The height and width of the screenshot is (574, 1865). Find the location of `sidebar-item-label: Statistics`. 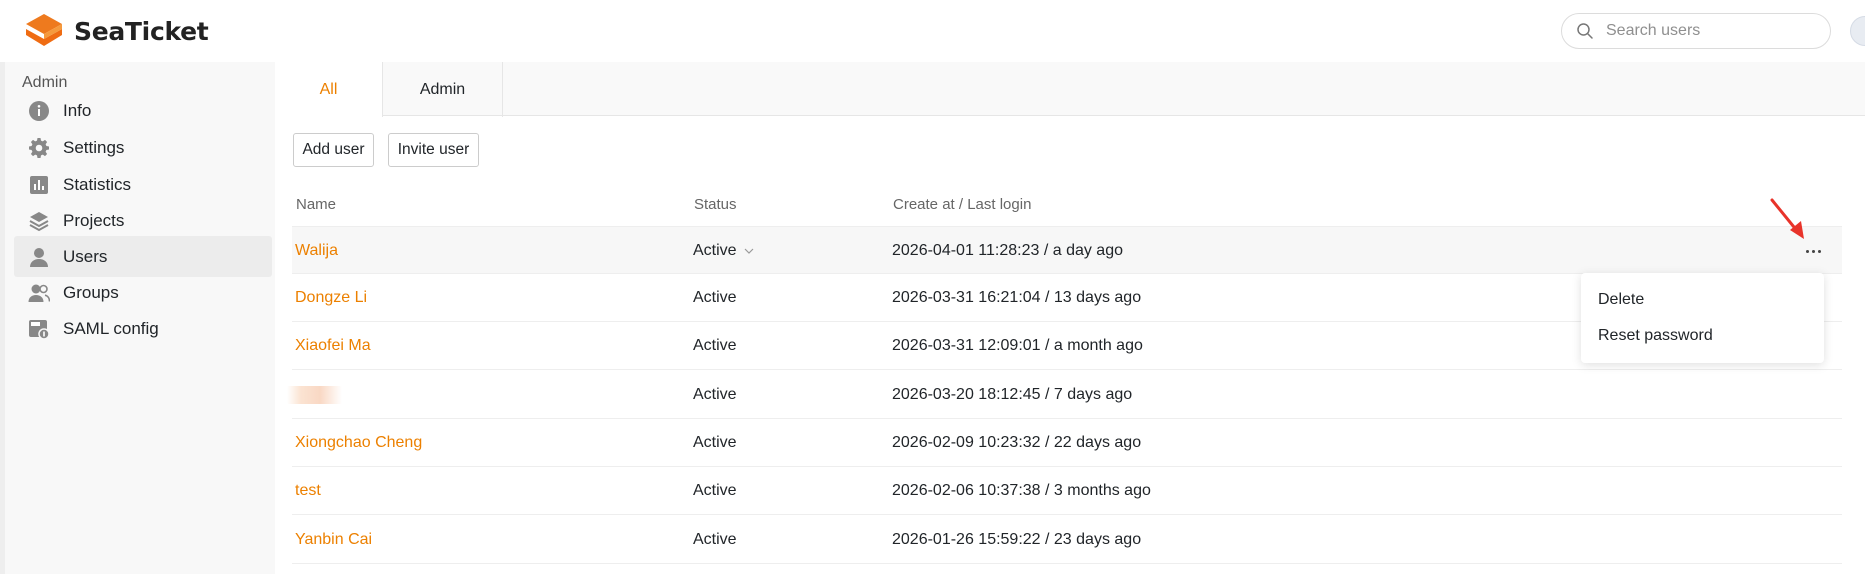

sidebar-item-label: Statistics is located at coordinates (97, 184).